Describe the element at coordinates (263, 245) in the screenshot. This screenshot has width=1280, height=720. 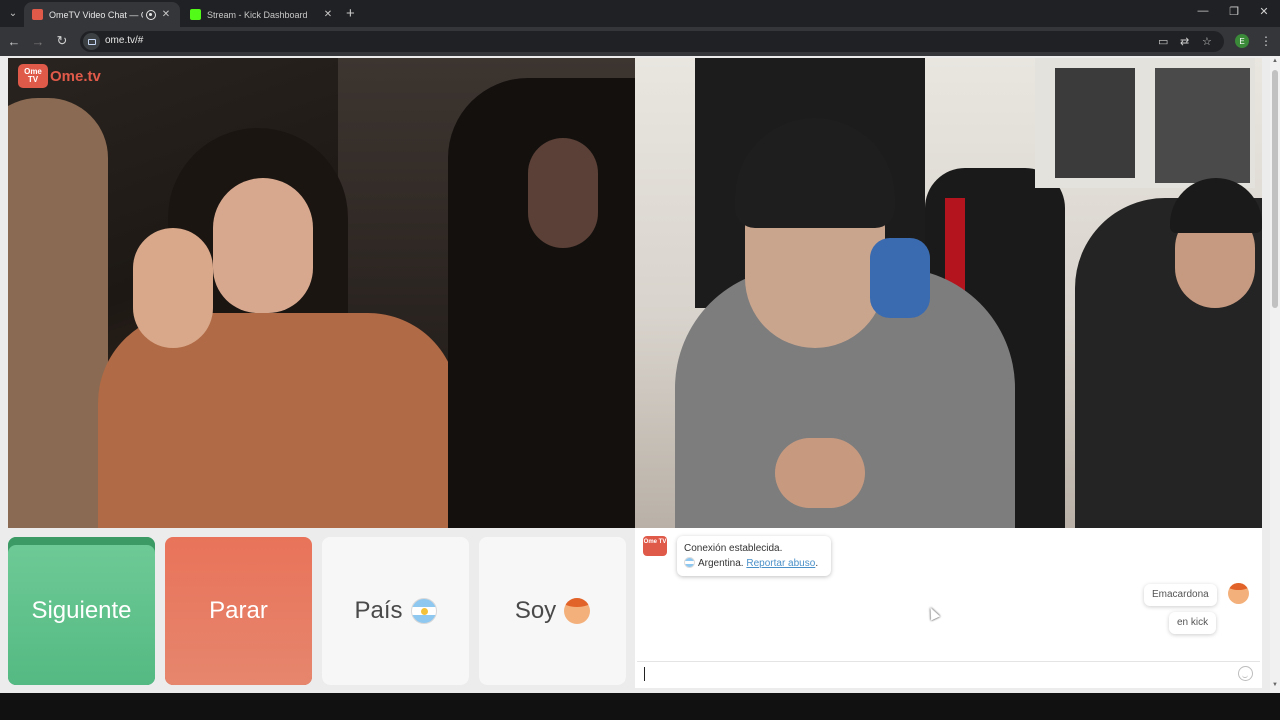
I see `person-center-face` at that location.